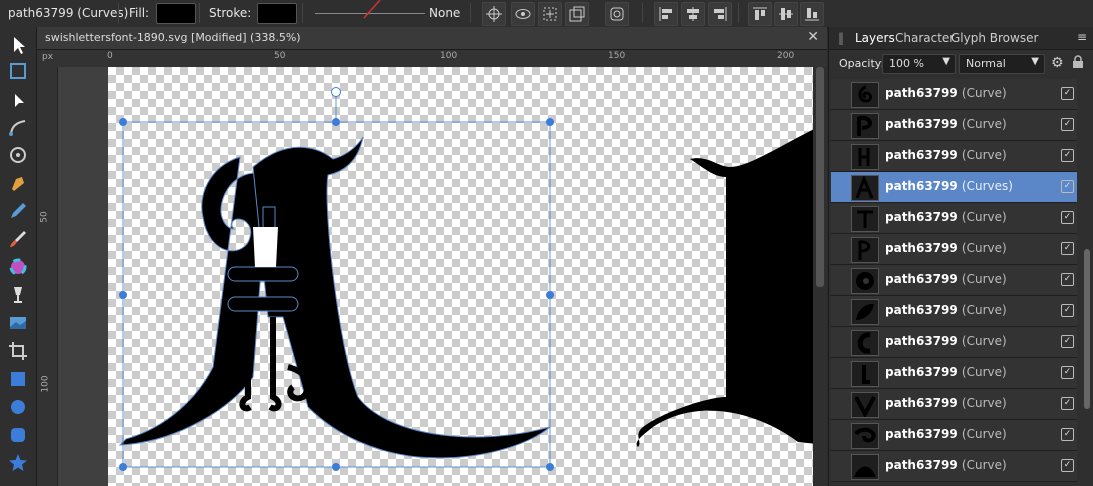  Describe the element at coordinates (18, 239) in the screenshot. I see `brush-tool` at that location.